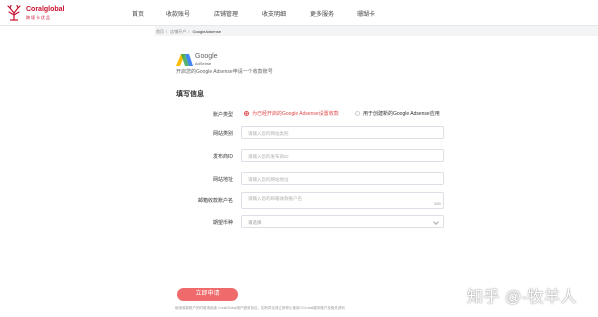 The image size is (598, 317). I want to click on adsense-logo-adsense: AdSense, so click(203, 63).